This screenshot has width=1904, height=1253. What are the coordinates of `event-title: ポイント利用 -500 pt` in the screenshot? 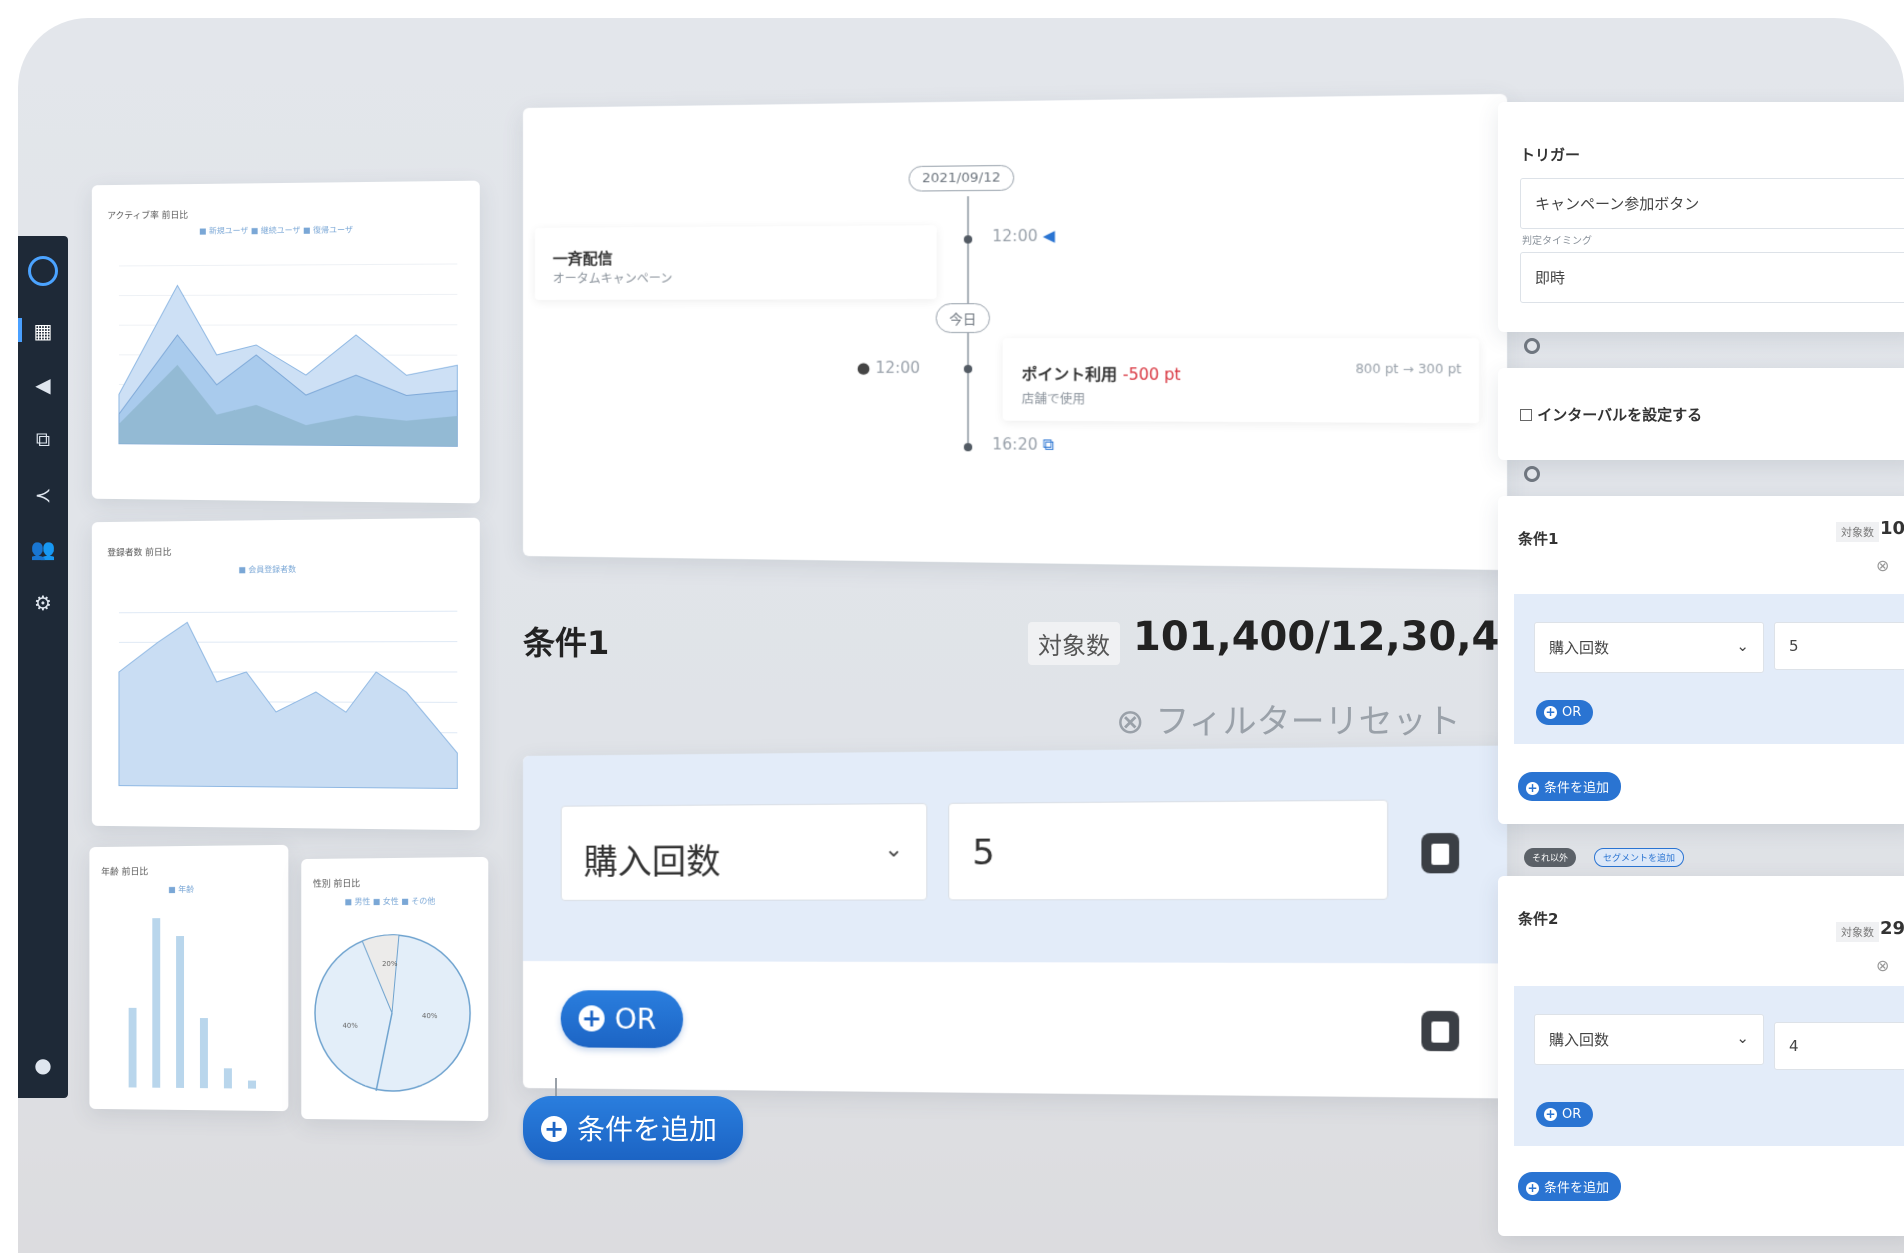 It's located at (1101, 374).